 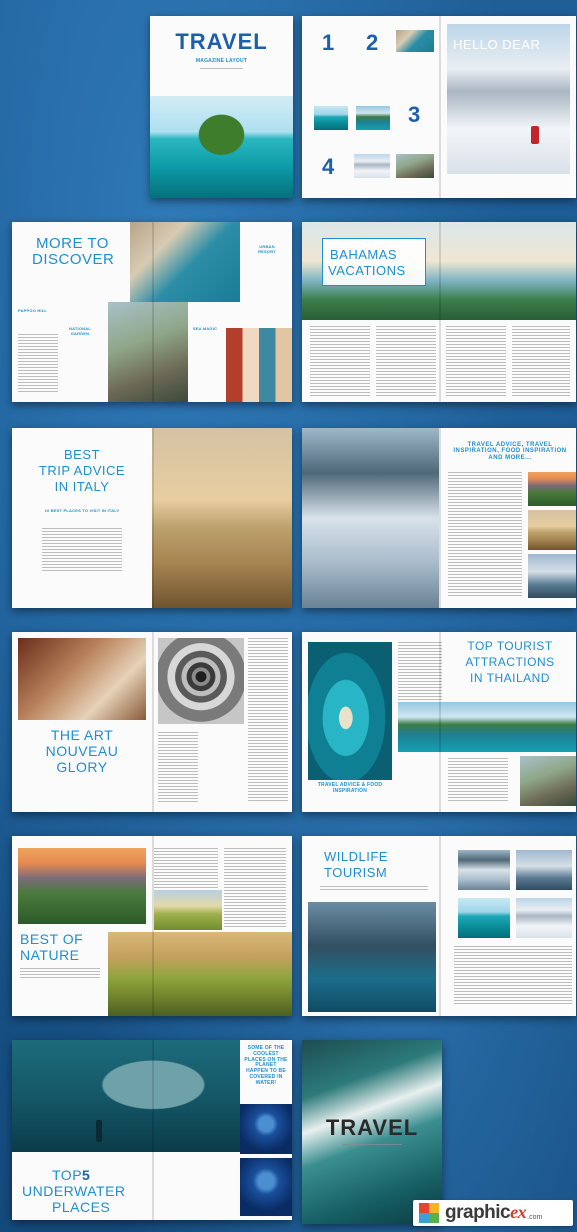 I want to click on underwater-title-1: TOP5, so click(x=71, y=1175).